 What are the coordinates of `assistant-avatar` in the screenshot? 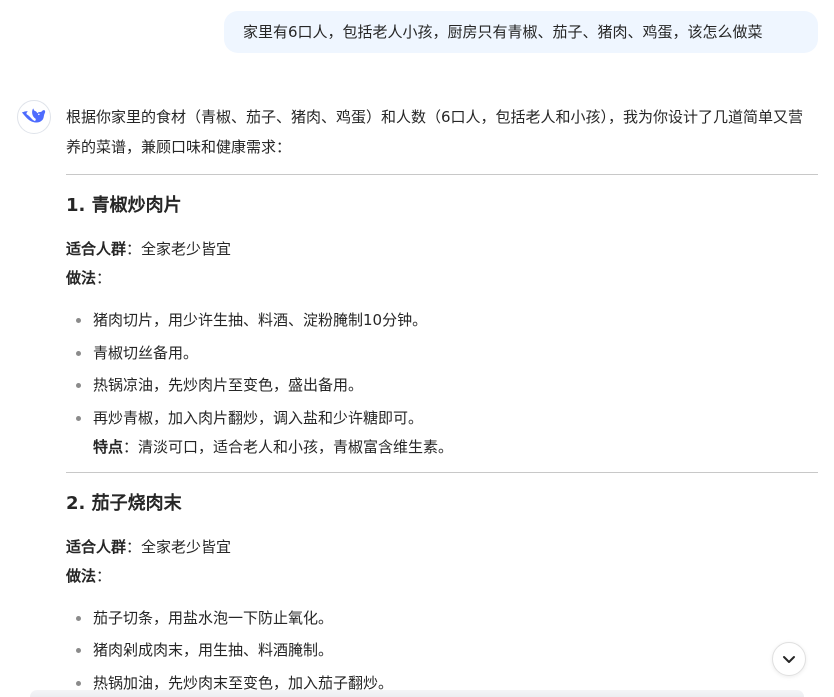 It's located at (34, 117).